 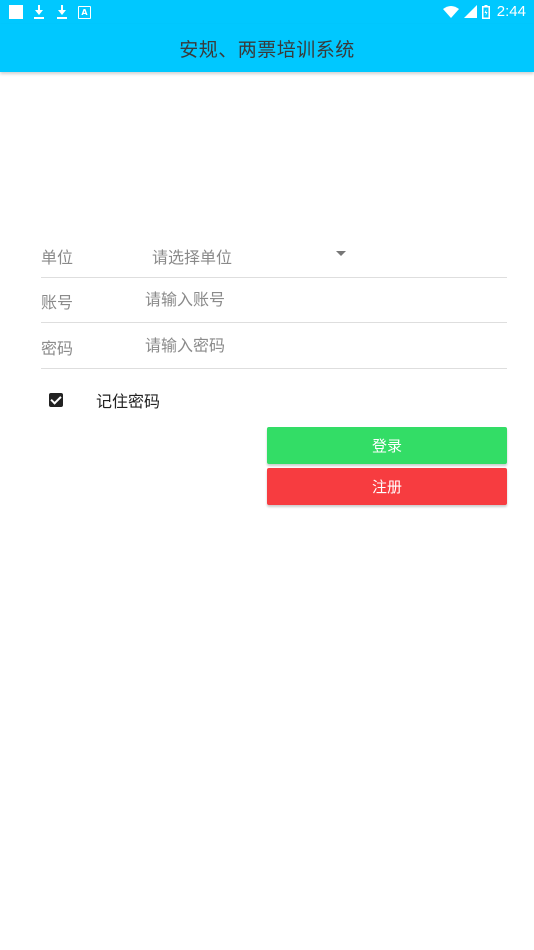 I want to click on dropdown-caret-icon, so click(x=341, y=253).